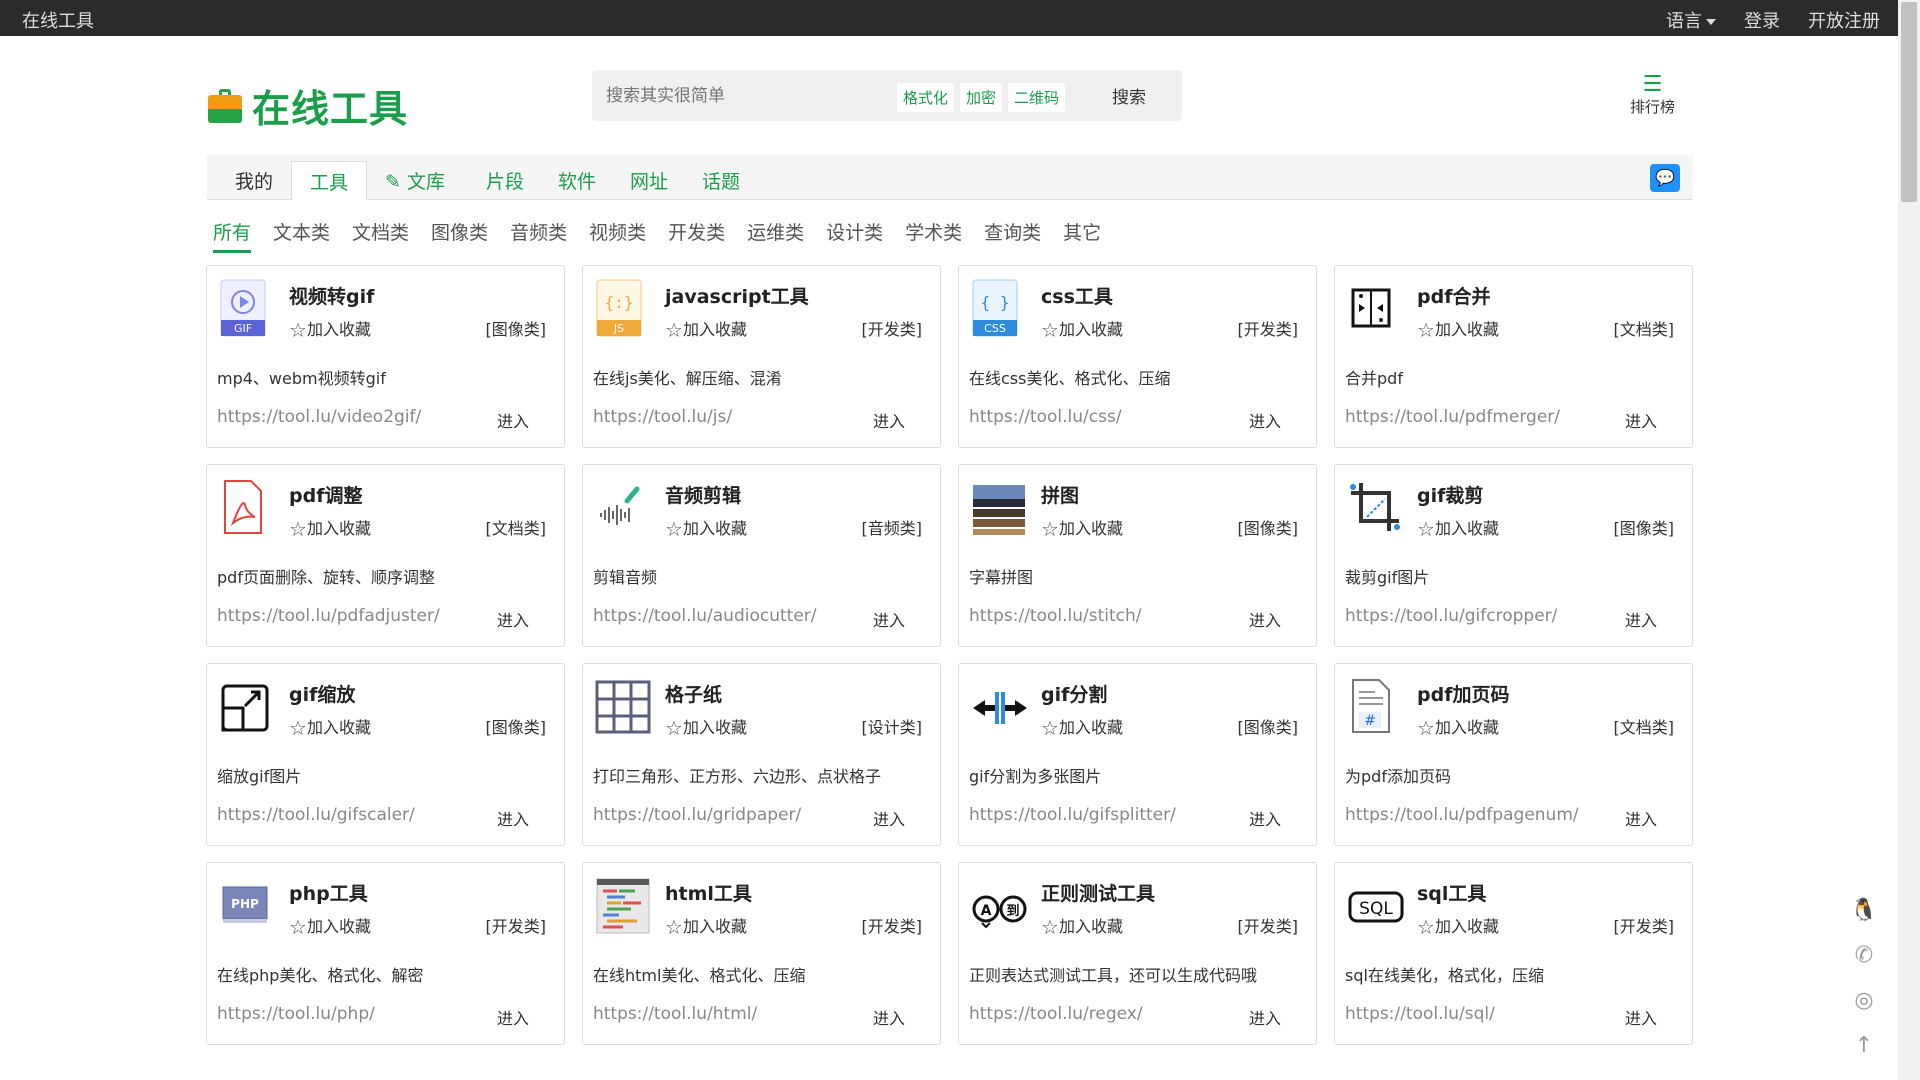 This screenshot has width=1920, height=1080. Describe the element at coordinates (721, 180) in the screenshot. I see `tab-topics: 话题` at that location.